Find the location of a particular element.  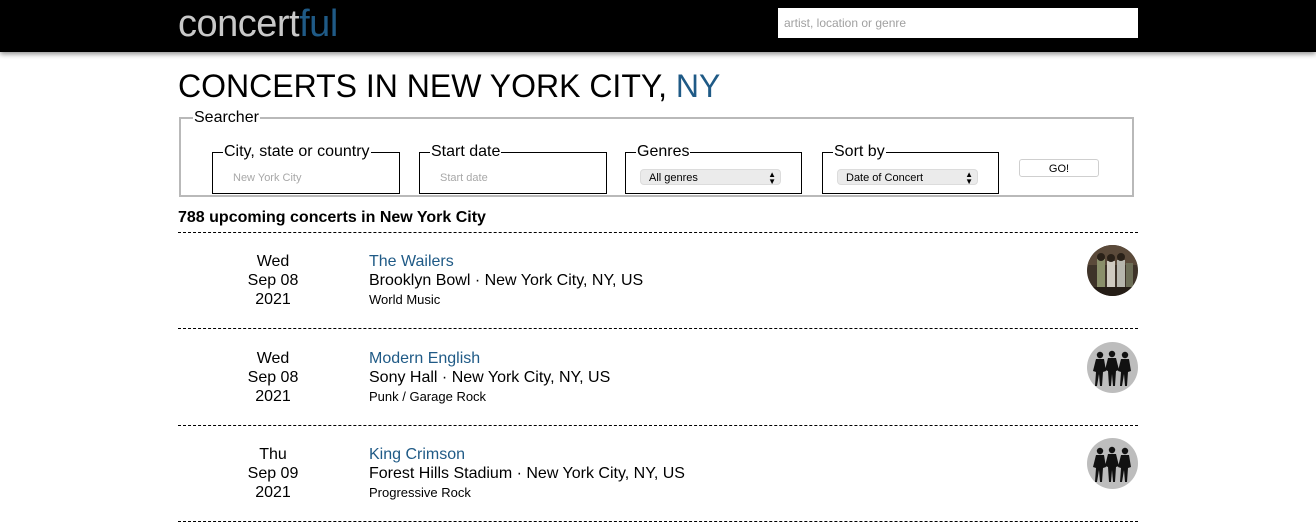

logo-text-ful: ful is located at coordinates (318, 24).